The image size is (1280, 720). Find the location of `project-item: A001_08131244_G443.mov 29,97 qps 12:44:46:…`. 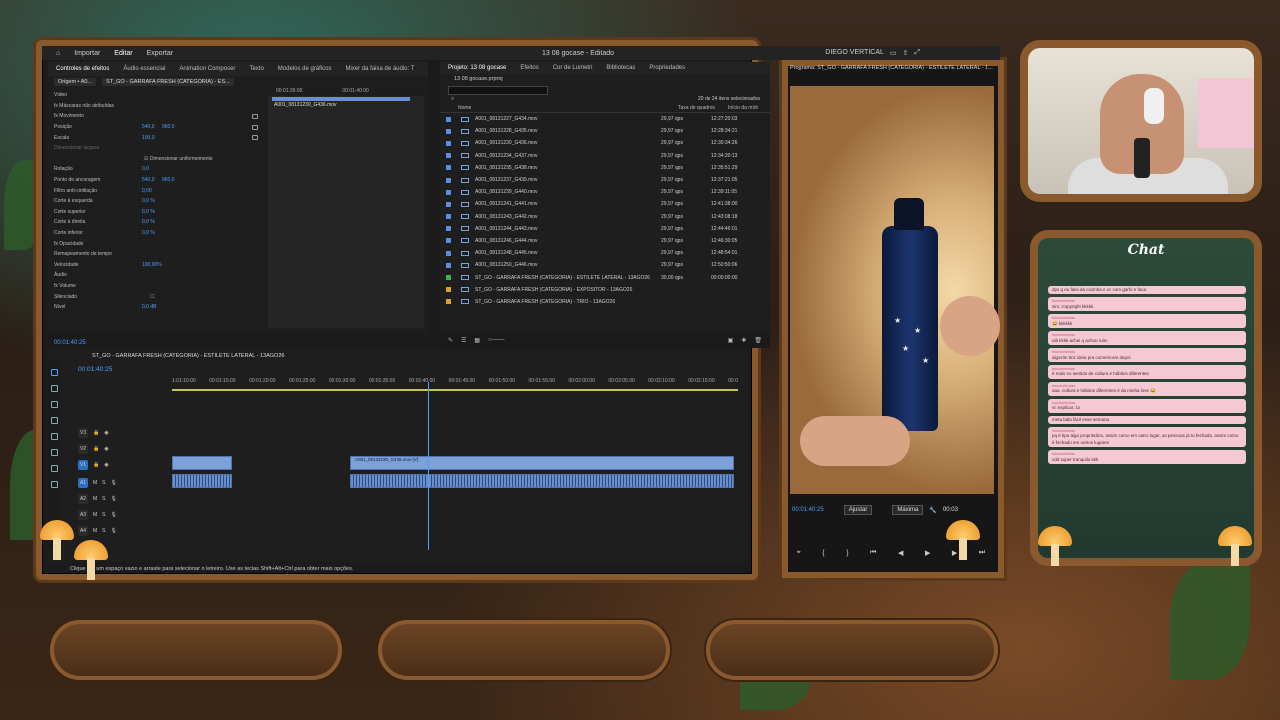

project-item: A001_08131244_G443.mov 29,97 qps 12:44:46:… is located at coordinates (605, 229).